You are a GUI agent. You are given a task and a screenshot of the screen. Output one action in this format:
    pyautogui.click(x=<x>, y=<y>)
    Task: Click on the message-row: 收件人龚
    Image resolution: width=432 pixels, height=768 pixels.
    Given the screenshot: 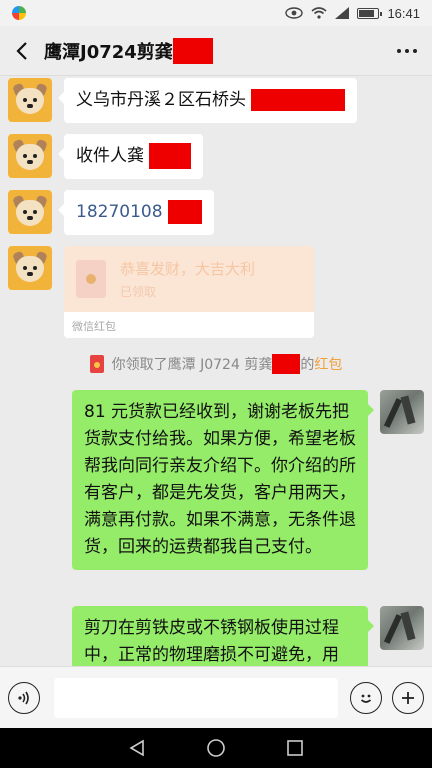 What is the action you would take?
    pyautogui.click(x=106, y=156)
    